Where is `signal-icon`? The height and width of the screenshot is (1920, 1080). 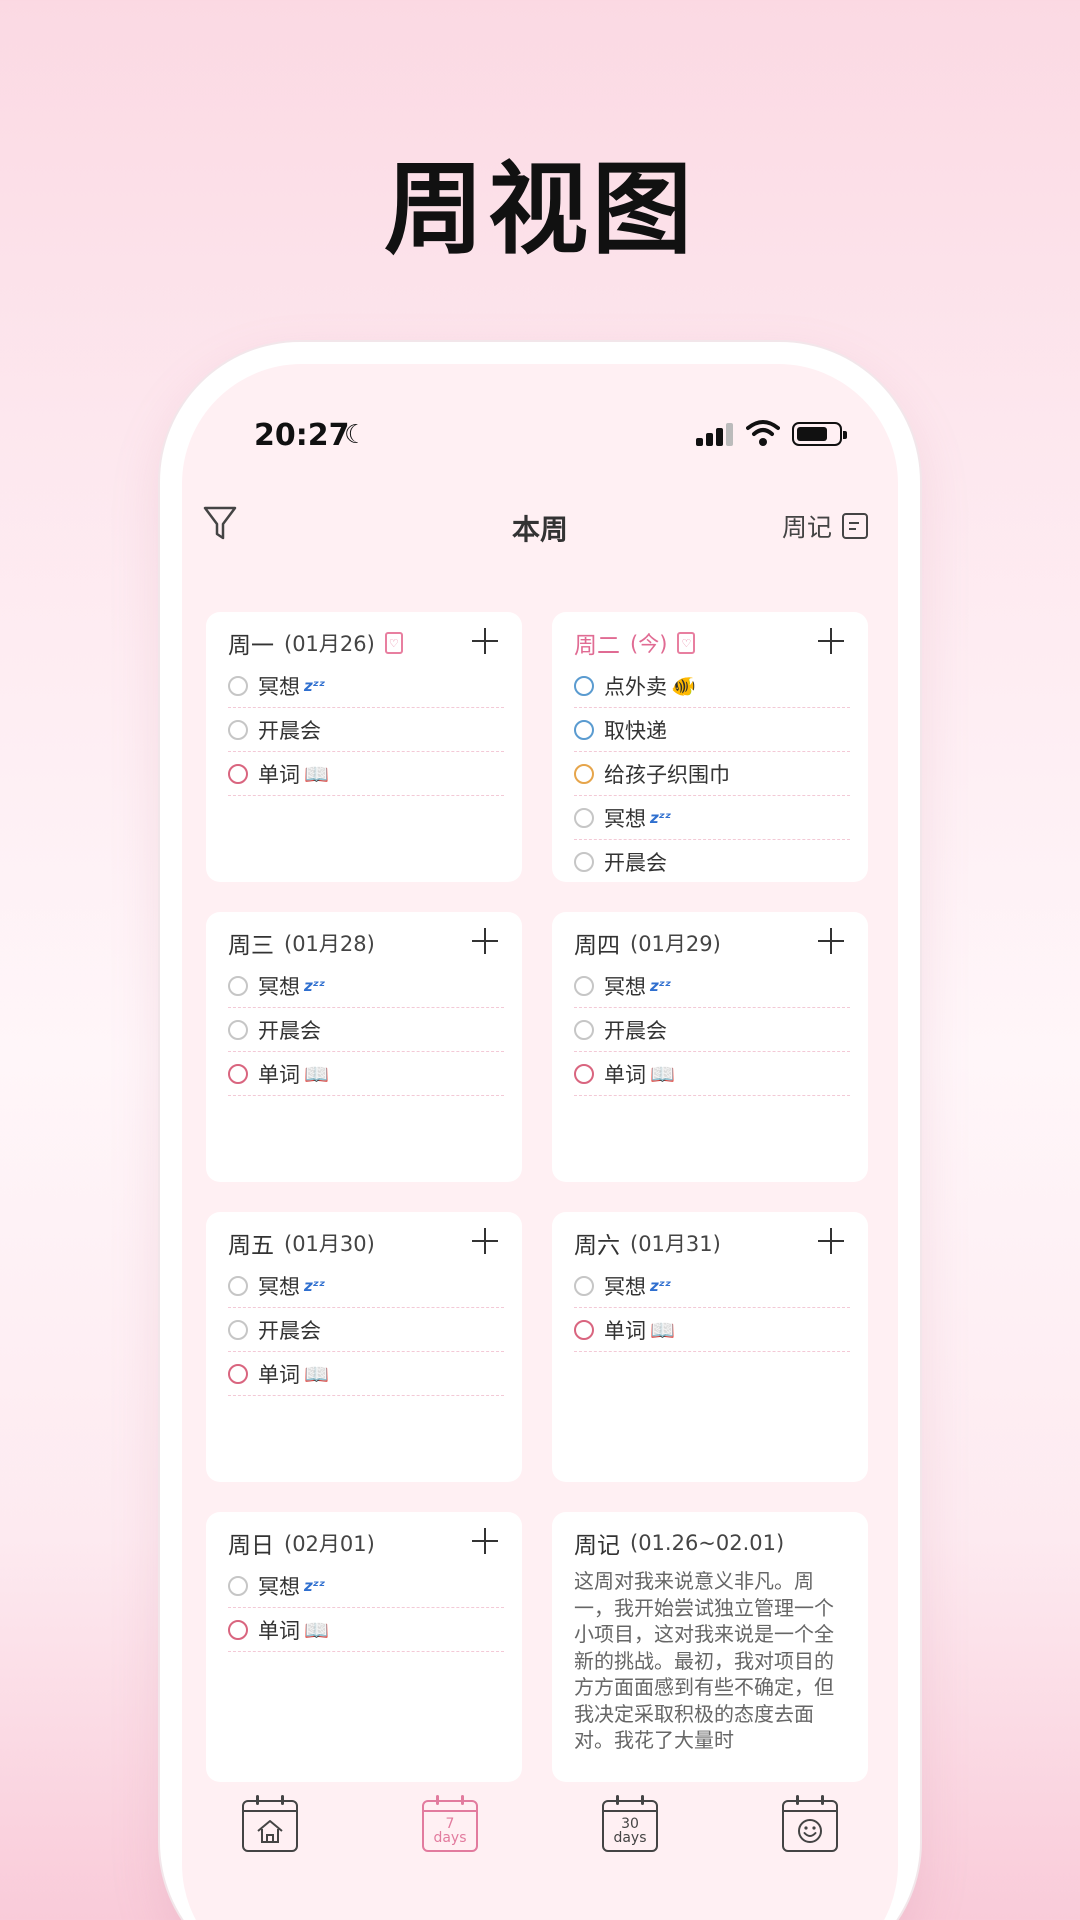
signal-icon is located at coordinates (716, 434).